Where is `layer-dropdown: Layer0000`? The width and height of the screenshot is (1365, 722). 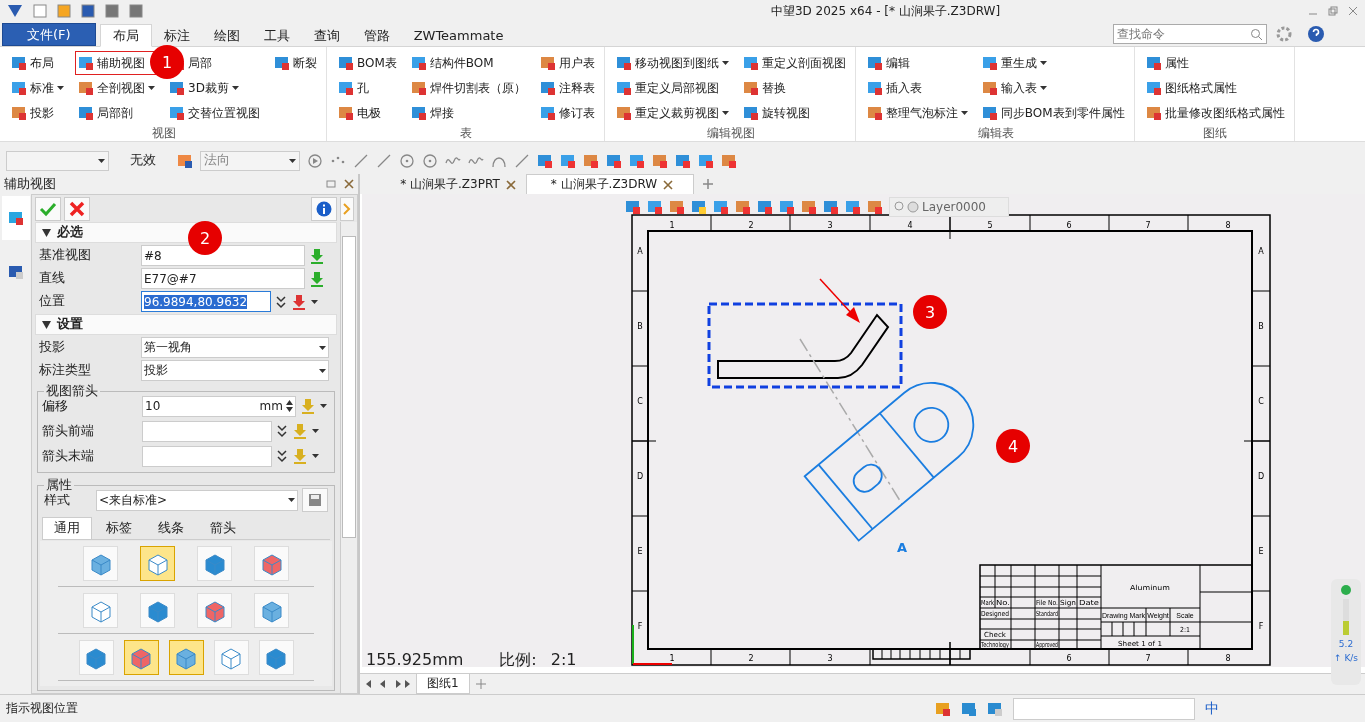 layer-dropdown: Layer0000 is located at coordinates (949, 207).